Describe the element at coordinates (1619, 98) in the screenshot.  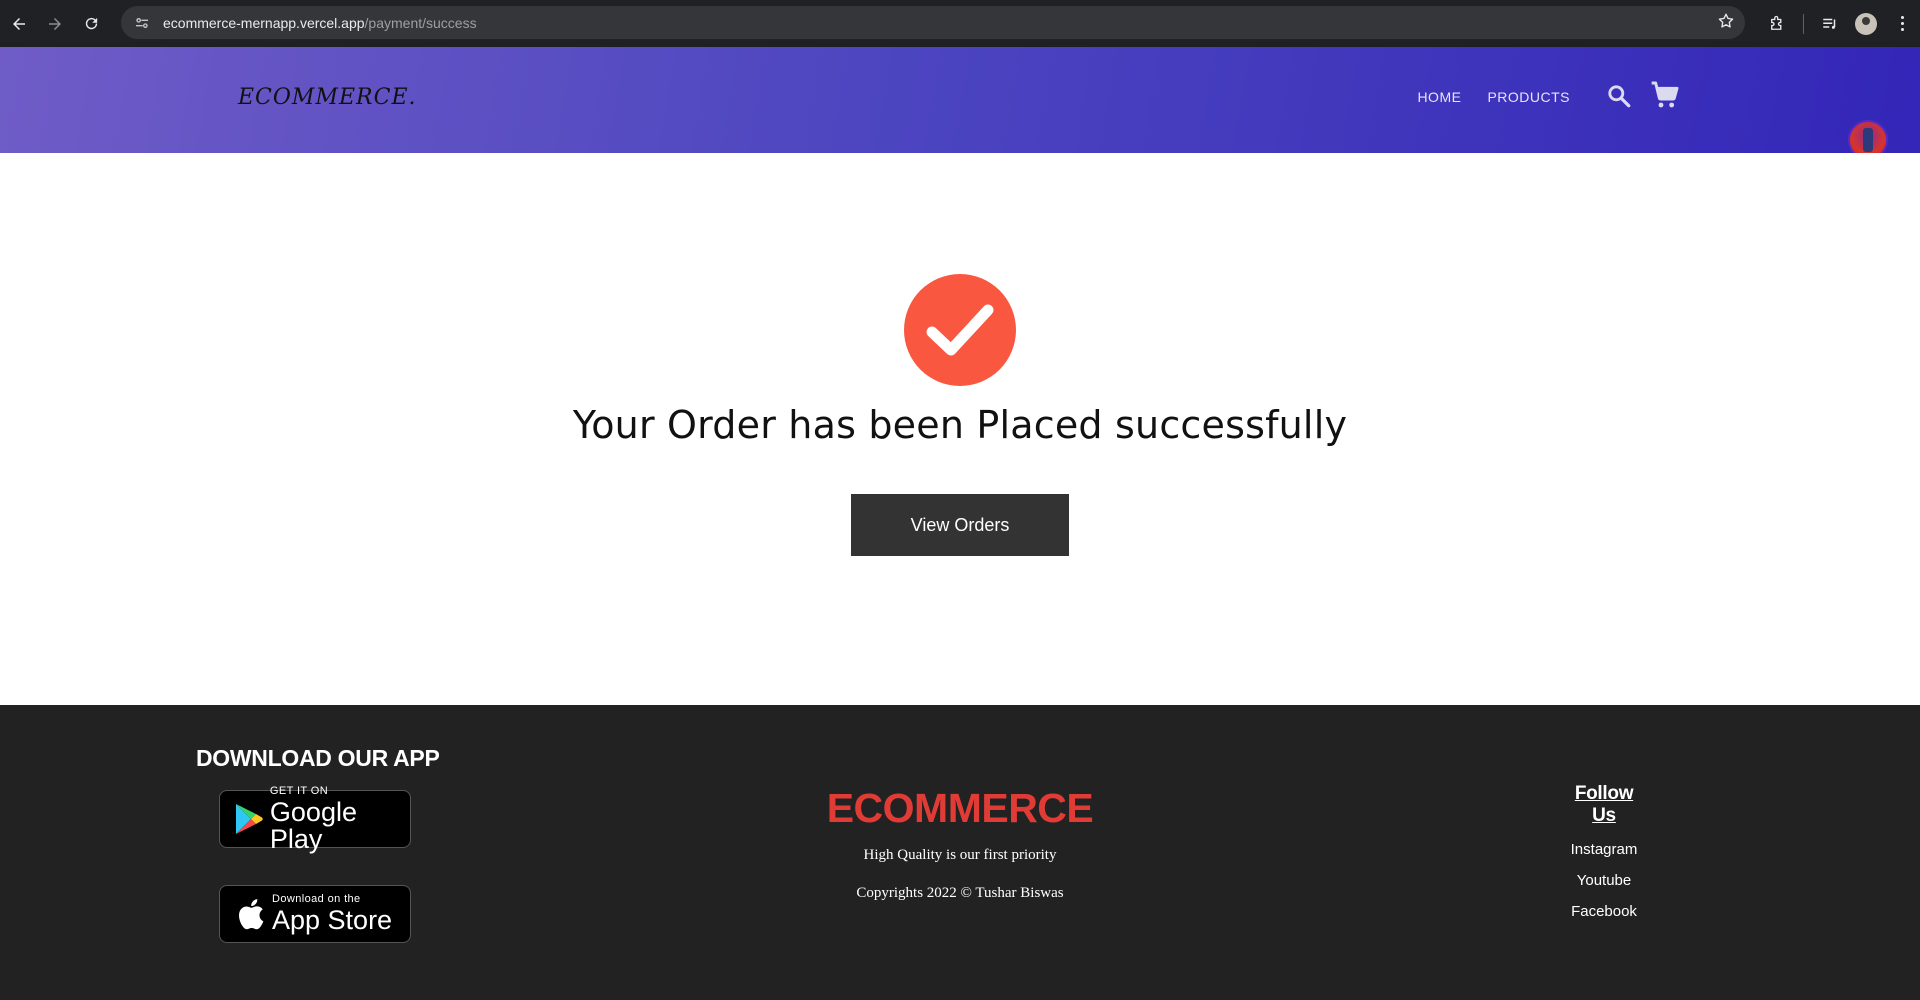
I see `search-icon` at that location.